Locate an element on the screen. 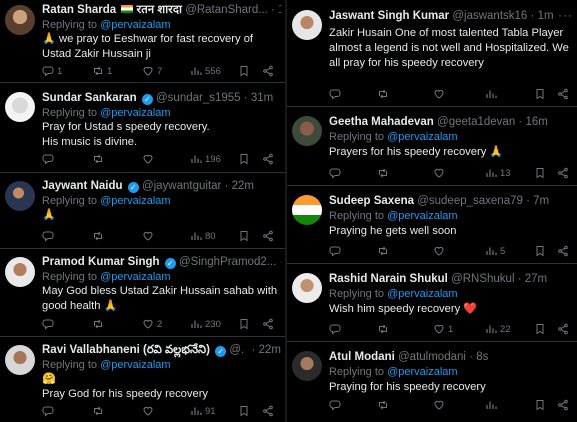 The height and width of the screenshot is (422, 577). author-name: Jaswant Singh Kumar is located at coordinates (389, 16).